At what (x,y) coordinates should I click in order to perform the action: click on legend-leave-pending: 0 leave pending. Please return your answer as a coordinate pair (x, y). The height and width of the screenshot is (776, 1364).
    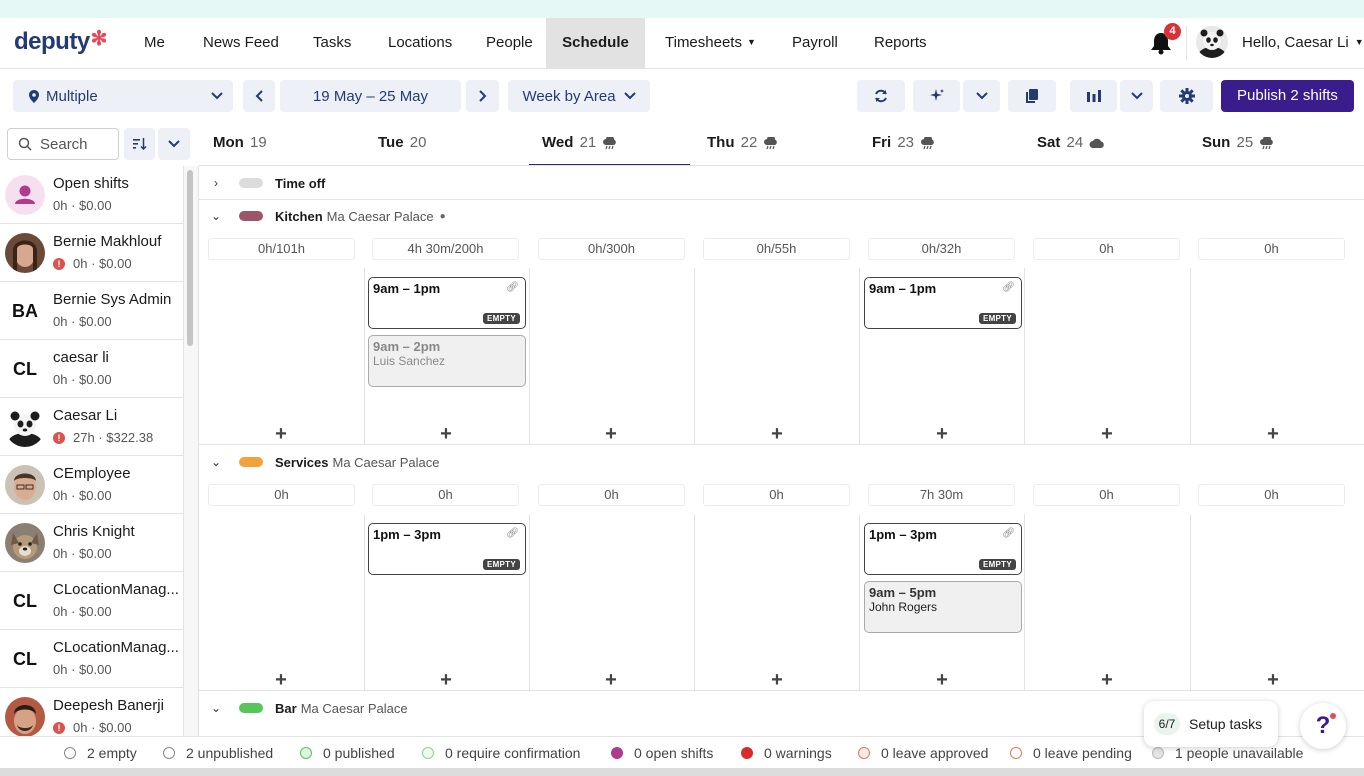
    Looking at the image, I should click on (1071, 753).